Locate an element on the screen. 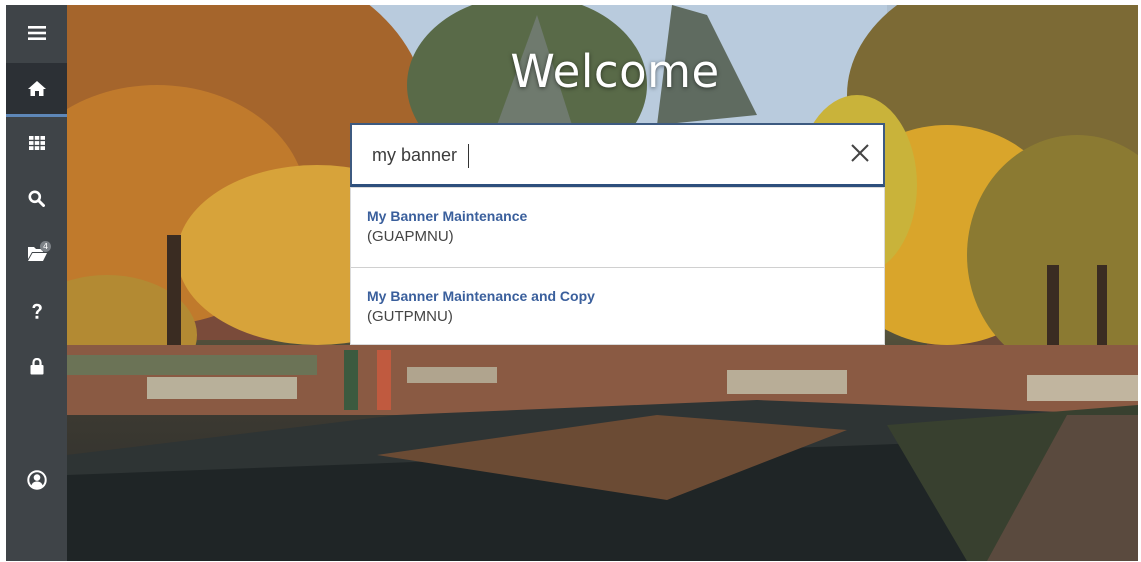 Image resolution: width=1141 pixels, height=562 pixels. recent-count-badge: 4 is located at coordinates (45, 246).